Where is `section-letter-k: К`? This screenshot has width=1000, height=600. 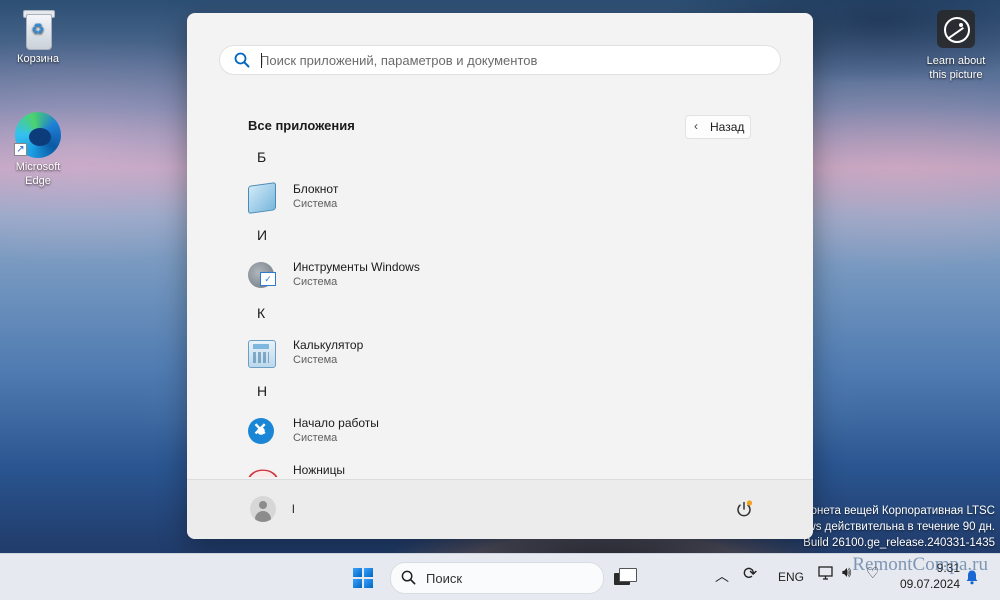 section-letter-k: К is located at coordinates (261, 313).